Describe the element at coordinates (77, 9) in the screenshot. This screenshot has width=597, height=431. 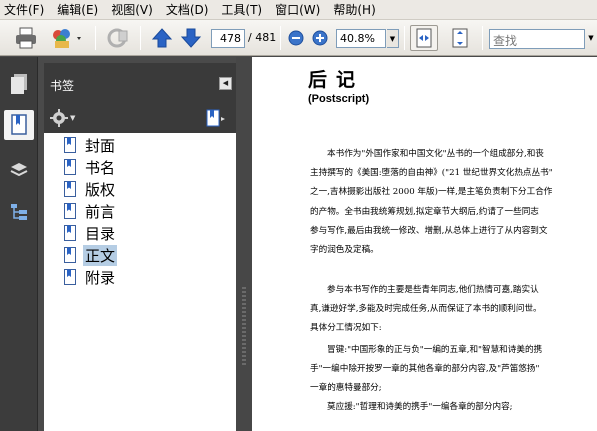
I see `menu-edit: 编辑(E)` at that location.